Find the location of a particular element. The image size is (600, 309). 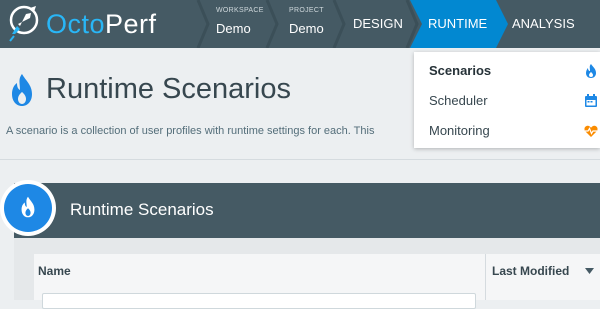

divider is located at coordinates (300, 159).